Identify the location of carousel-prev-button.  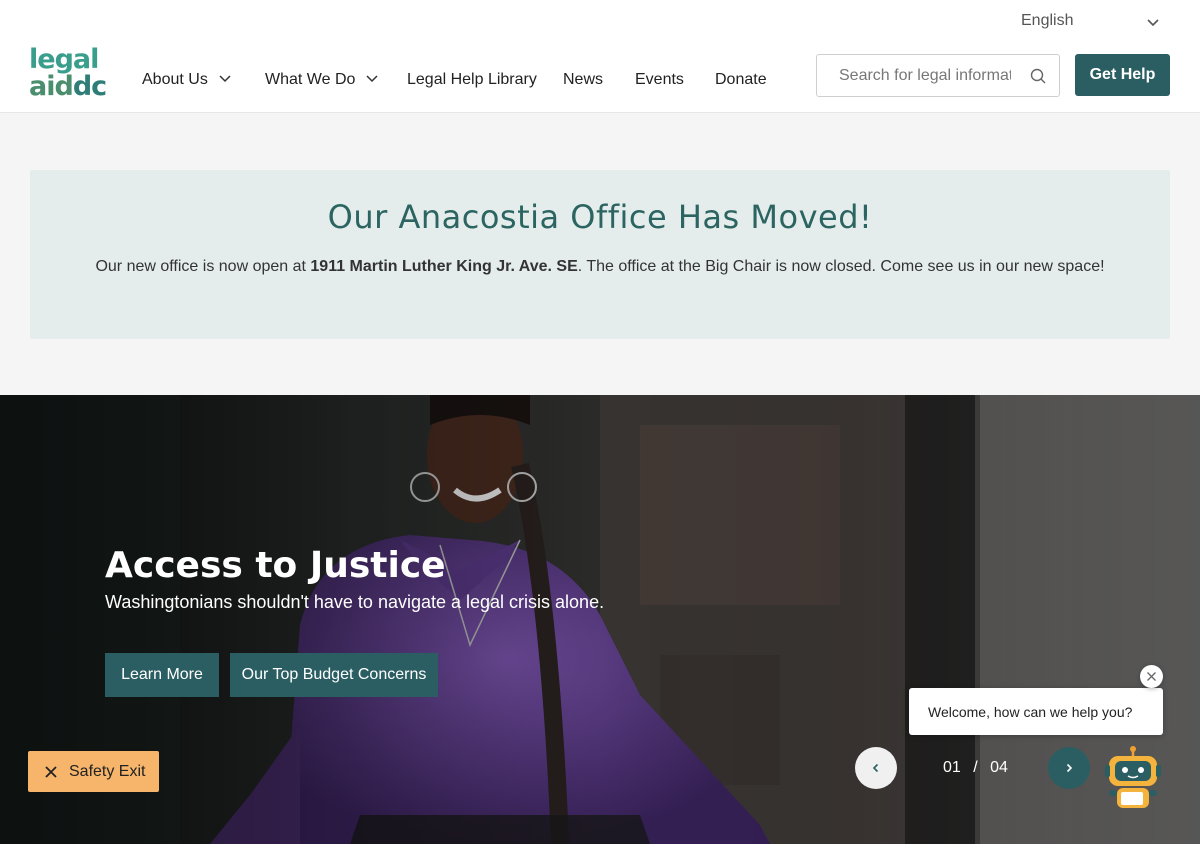
(876, 768).